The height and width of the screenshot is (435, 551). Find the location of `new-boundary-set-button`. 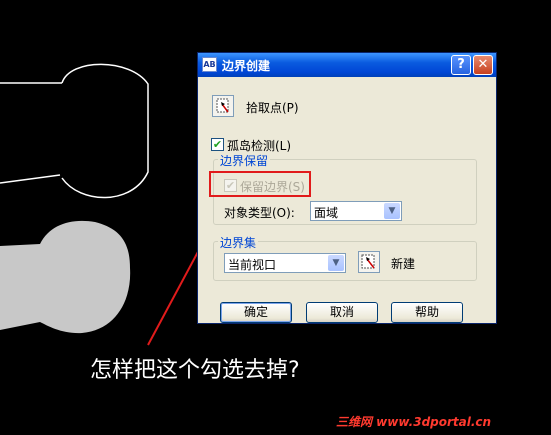

new-boundary-set-button is located at coordinates (369, 262).